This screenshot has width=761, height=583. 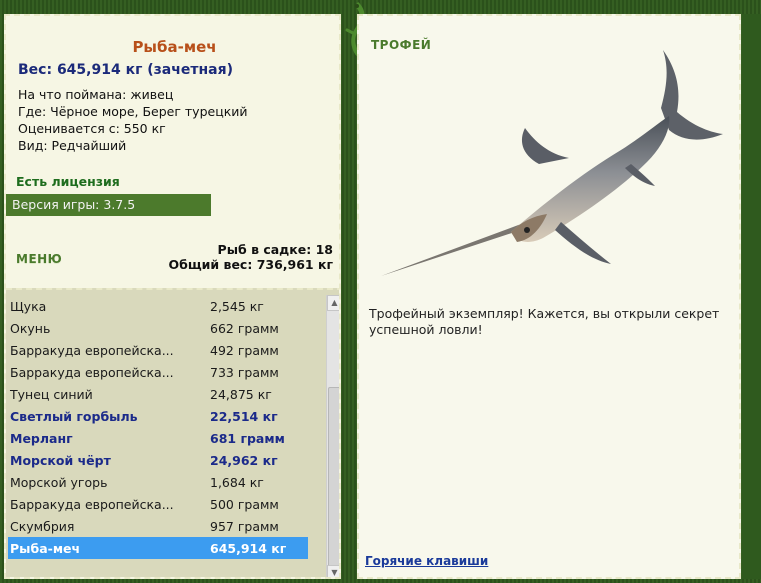 I want to click on catch-weight: 22,514 кг, so click(x=244, y=416).